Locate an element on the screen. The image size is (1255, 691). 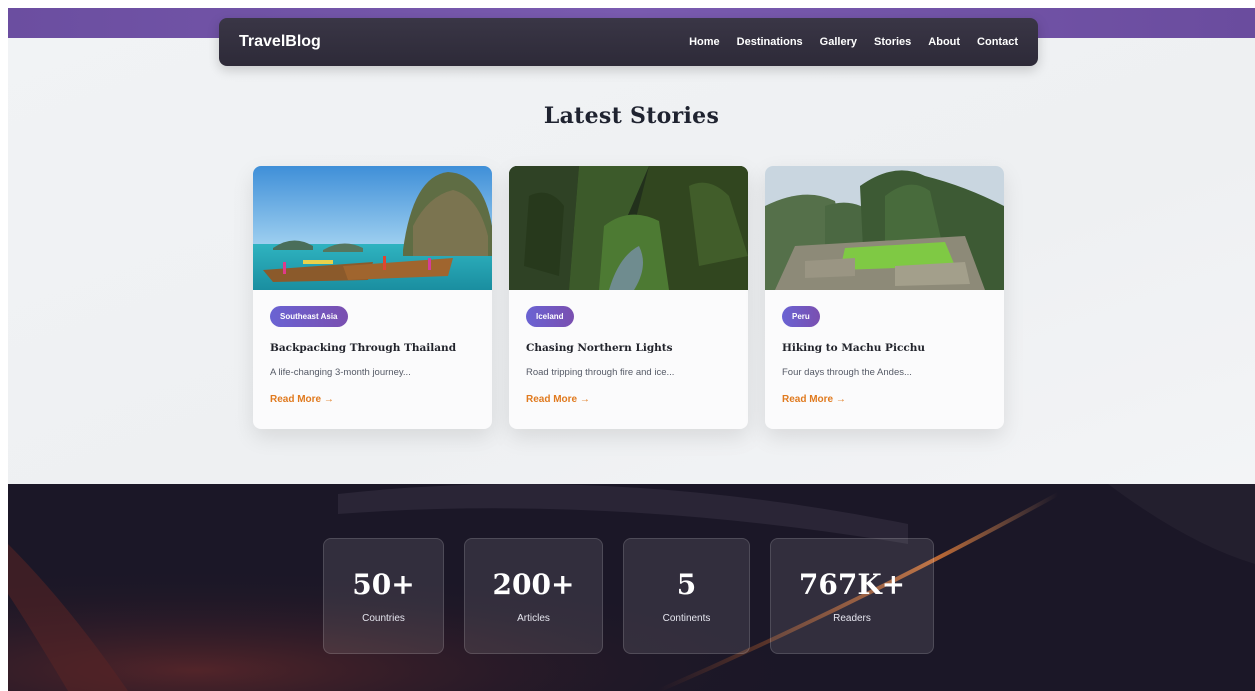
stat-label: Articles is located at coordinates (533, 618).